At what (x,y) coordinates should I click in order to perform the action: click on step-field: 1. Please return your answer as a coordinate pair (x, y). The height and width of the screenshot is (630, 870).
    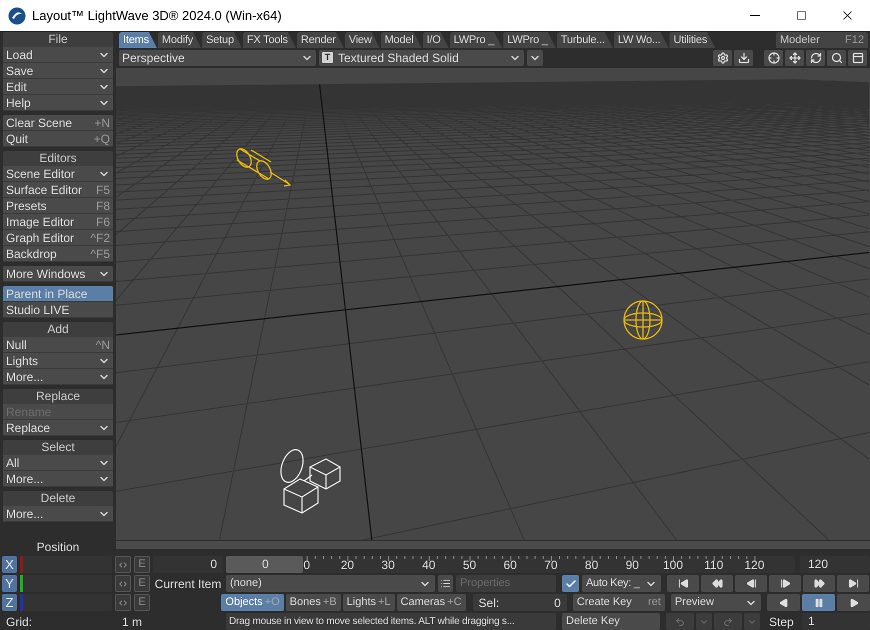
    Looking at the image, I should click on (836, 621).